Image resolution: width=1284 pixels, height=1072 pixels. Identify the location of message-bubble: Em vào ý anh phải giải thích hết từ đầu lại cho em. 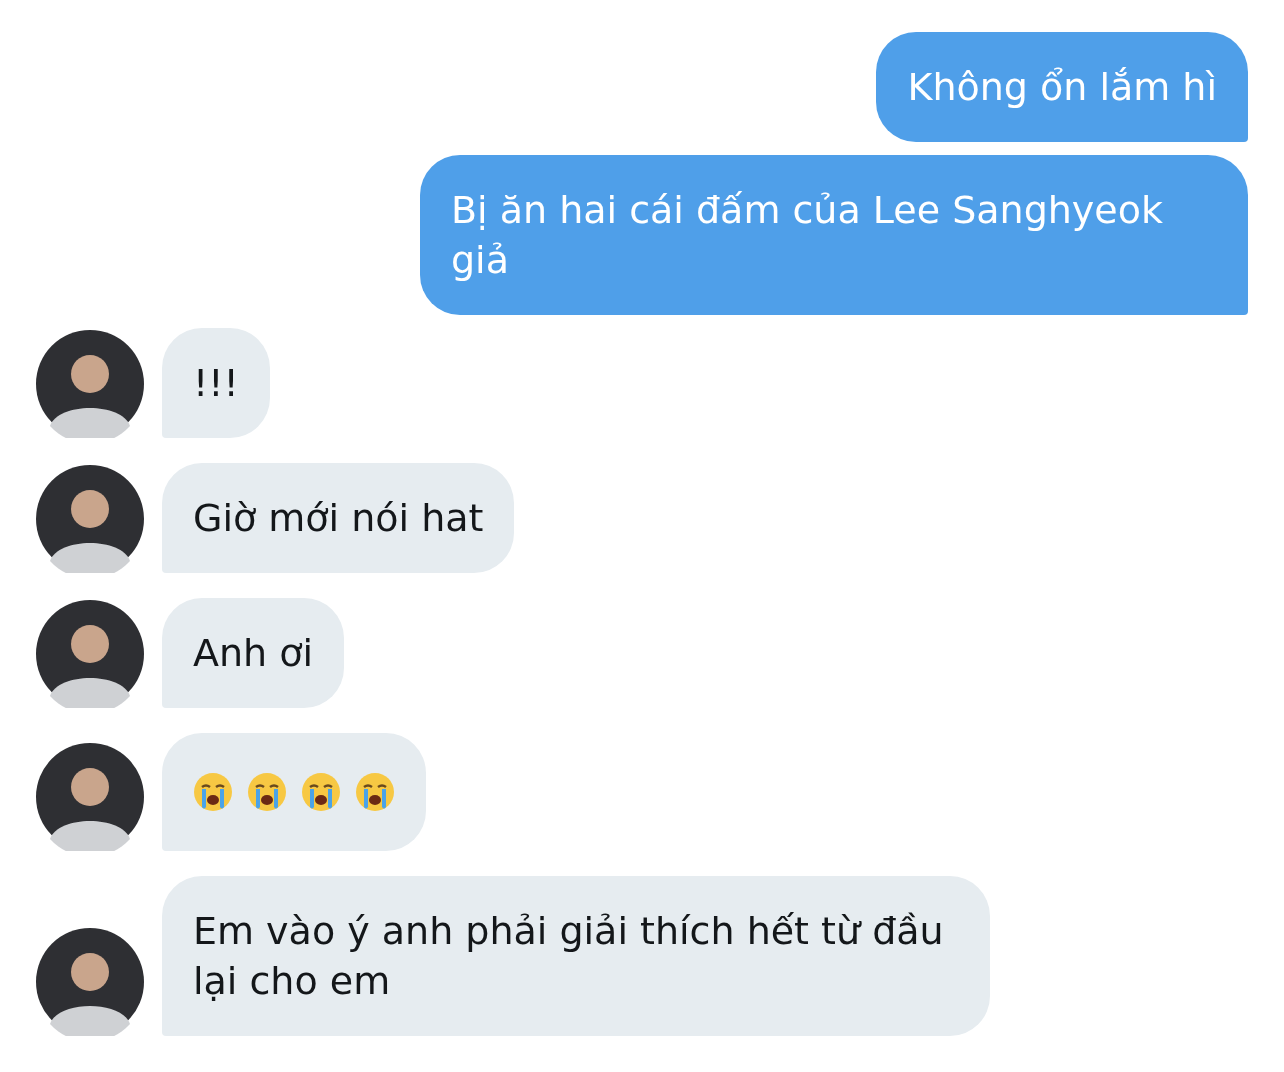
(576, 956).